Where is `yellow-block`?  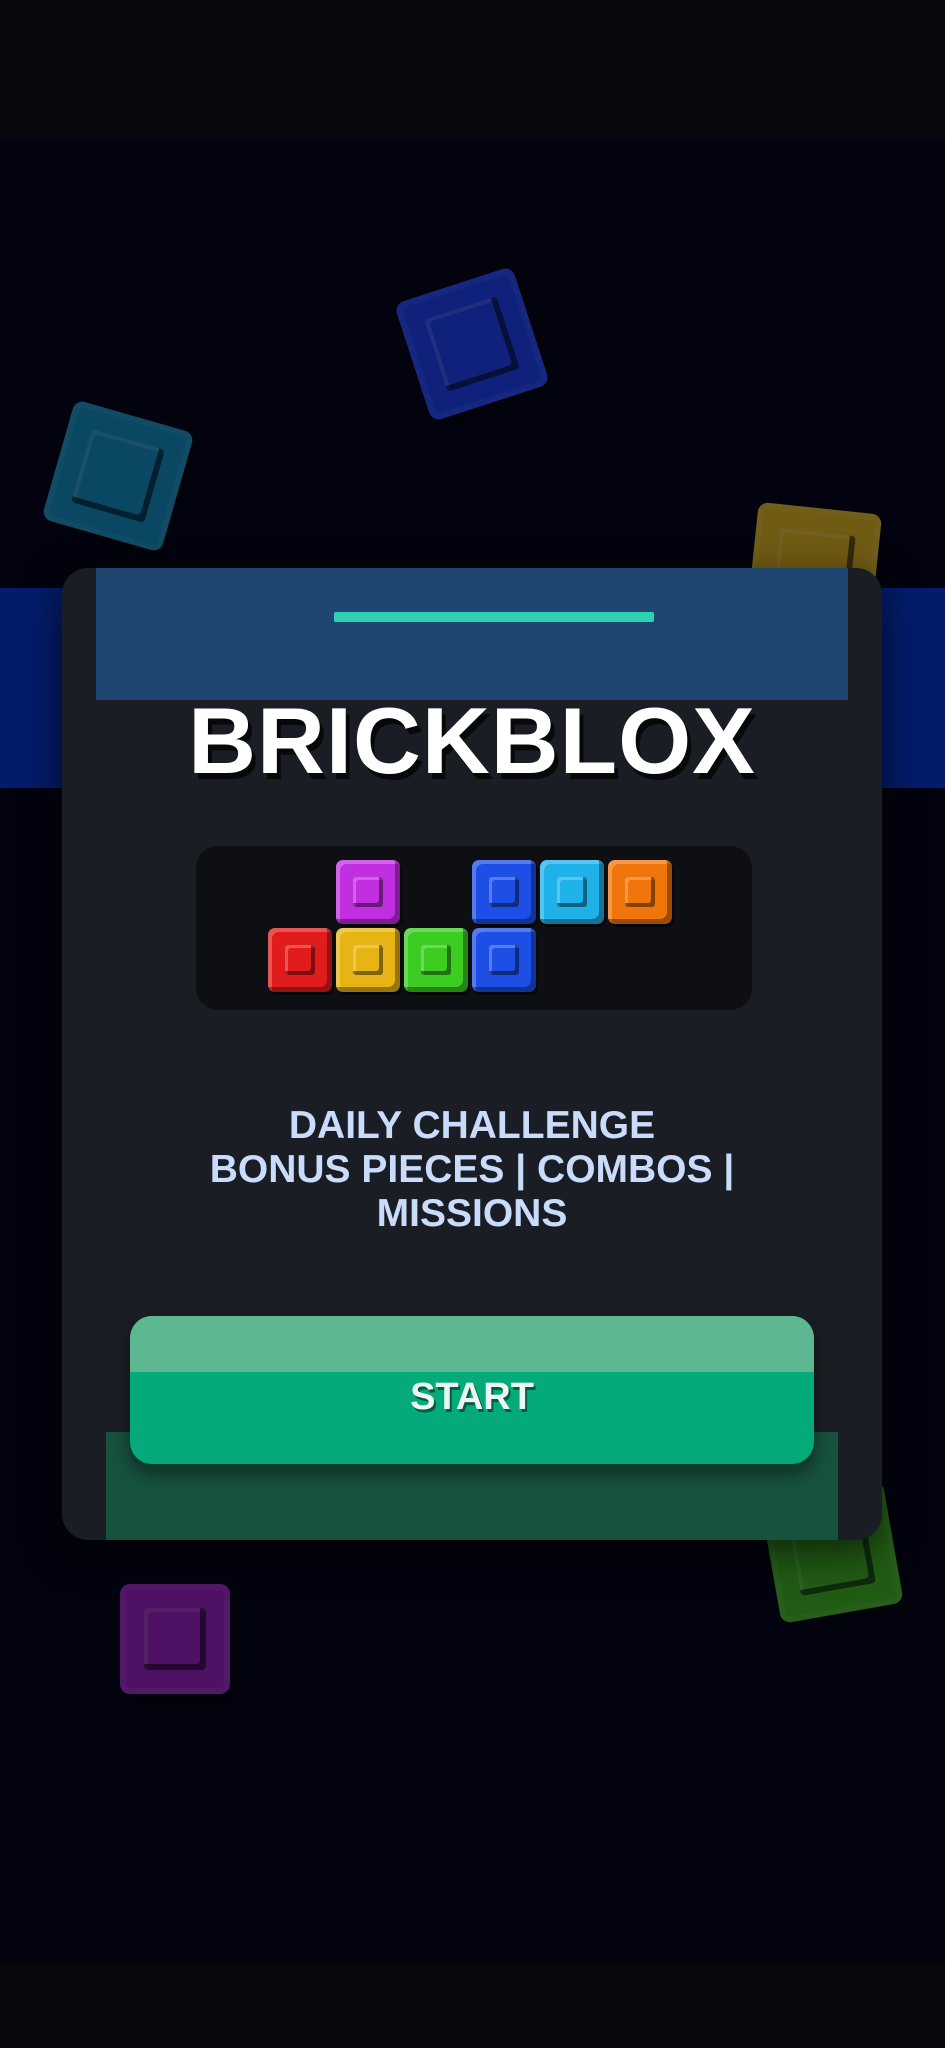 yellow-block is located at coordinates (368, 960).